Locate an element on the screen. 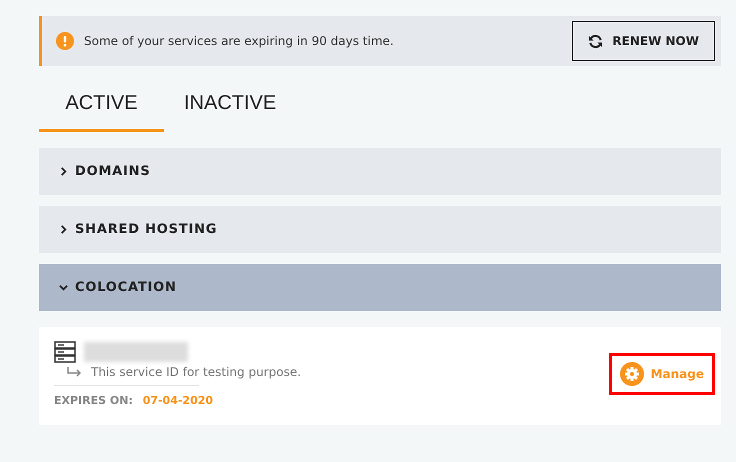 This screenshot has width=736, height=462. section-header: COLOCATION is located at coordinates (380, 287).